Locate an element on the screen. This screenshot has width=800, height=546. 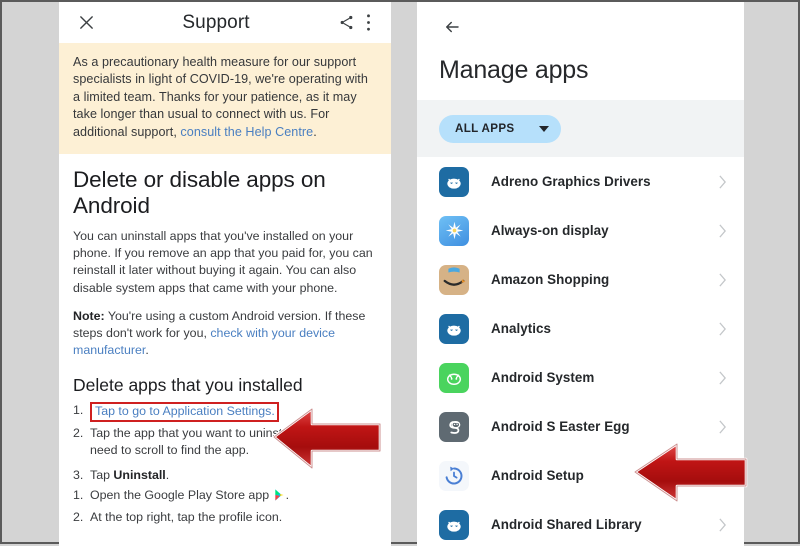
step-number: 3. is located at coordinates (78, 475).